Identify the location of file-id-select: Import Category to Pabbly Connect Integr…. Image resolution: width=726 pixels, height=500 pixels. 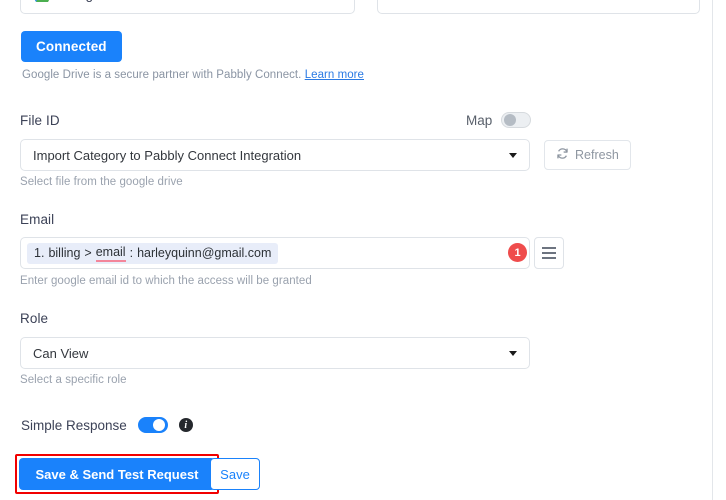
(275, 155).